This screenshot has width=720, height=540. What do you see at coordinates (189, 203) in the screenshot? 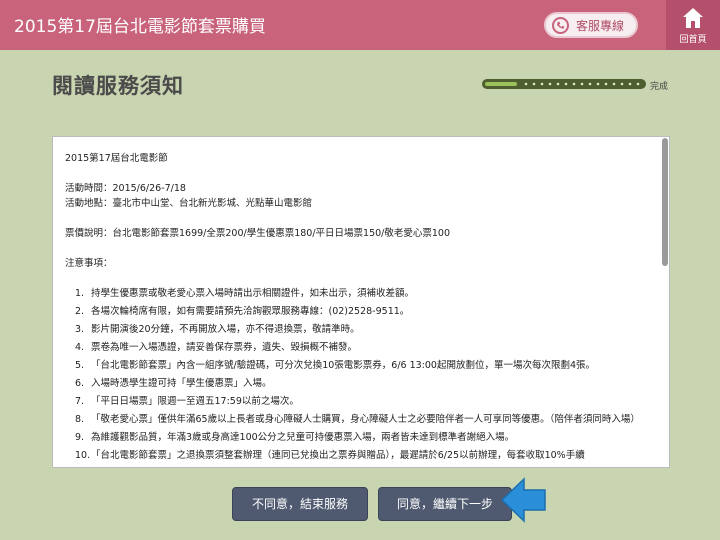
I see `notice-venue: 活動地點：臺北市中山堂、台北新光影城、光點華山電影館` at bounding box center [189, 203].